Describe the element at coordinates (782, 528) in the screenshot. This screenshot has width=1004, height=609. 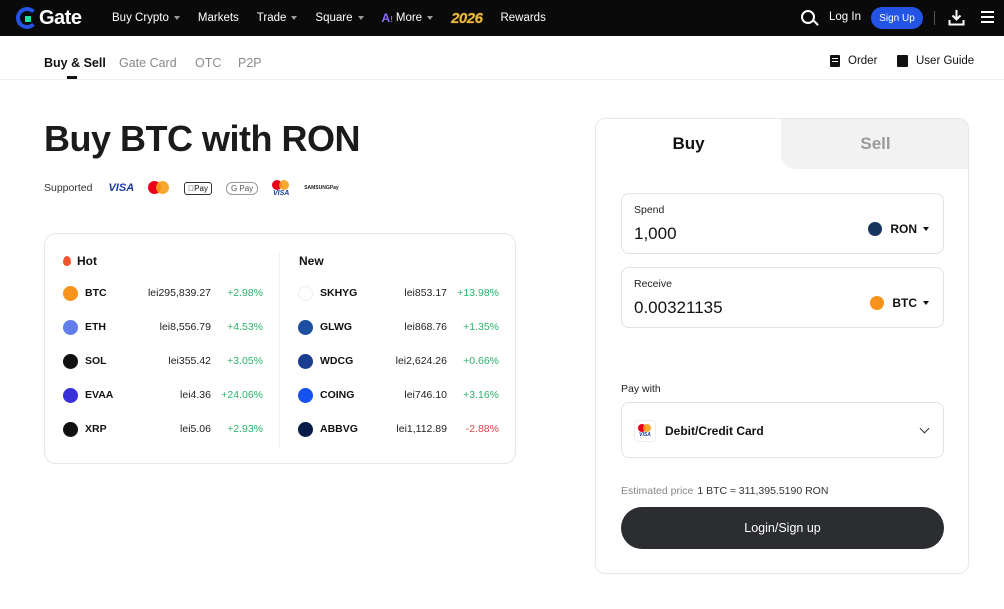
I see `login-signup-button: Login/Sign up` at that location.